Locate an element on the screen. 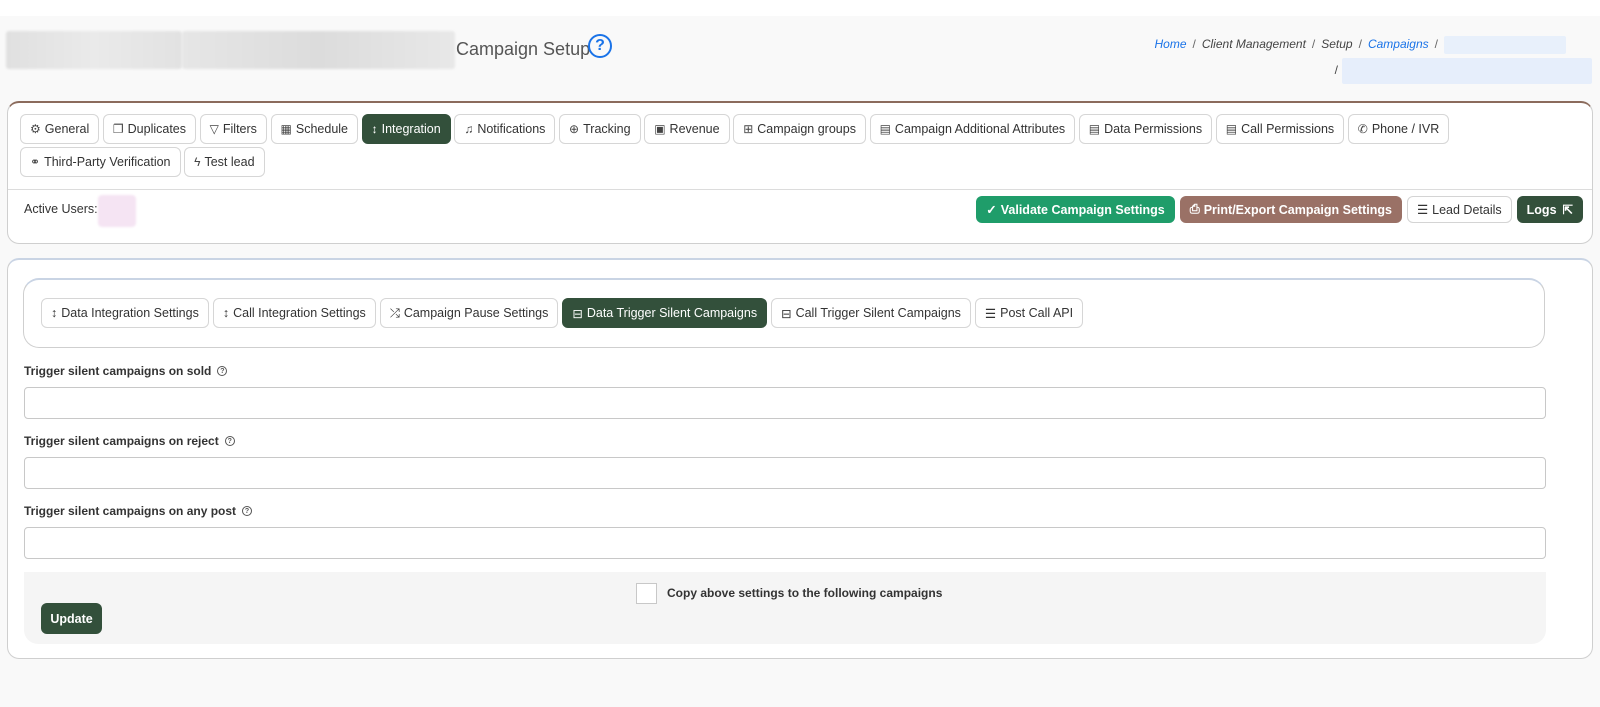 Image resolution: width=1600 pixels, height=707 pixels. check-icon: ✓ is located at coordinates (991, 210).